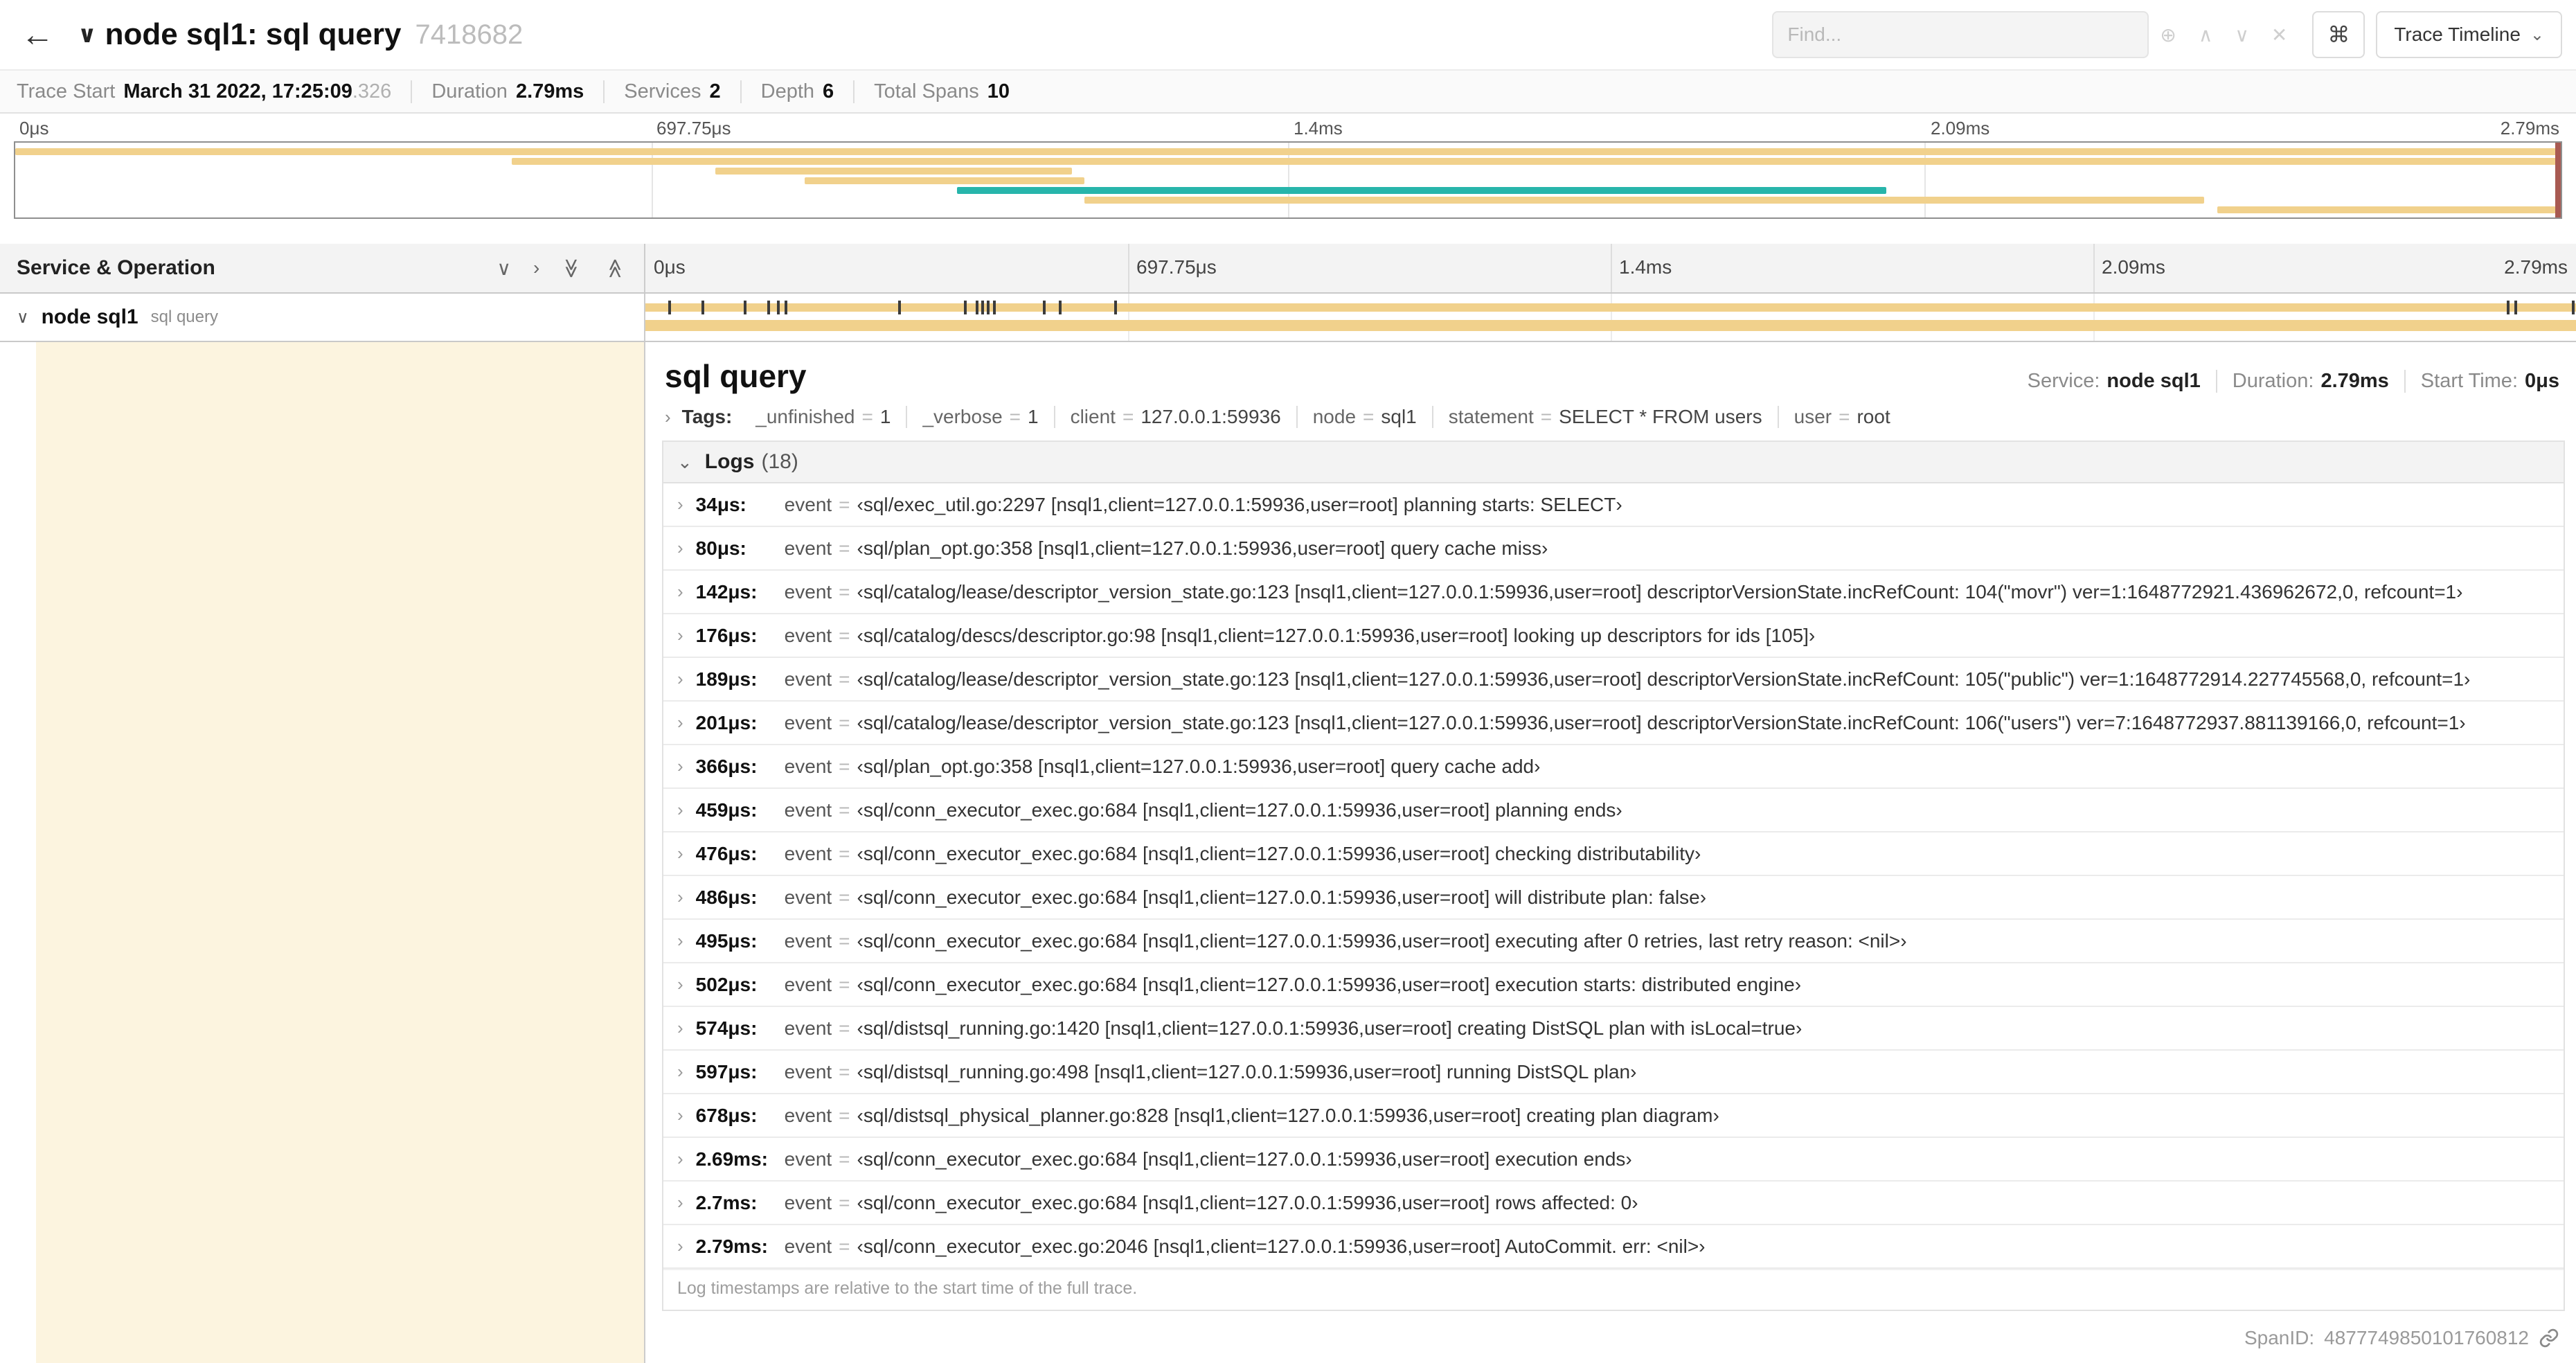  What do you see at coordinates (2154, 381) in the screenshot?
I see `detail-meta-value: node sql1` at bounding box center [2154, 381].